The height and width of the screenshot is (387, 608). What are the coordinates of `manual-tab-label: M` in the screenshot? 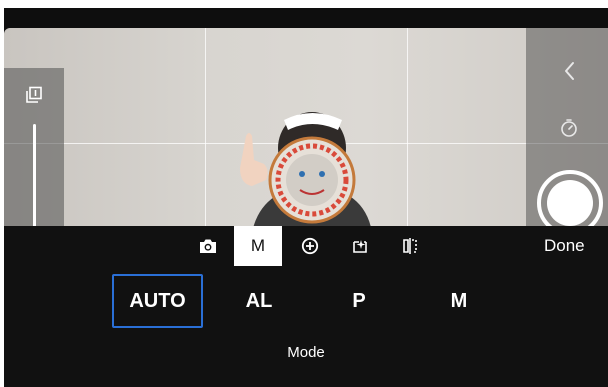 It's located at (258, 245).